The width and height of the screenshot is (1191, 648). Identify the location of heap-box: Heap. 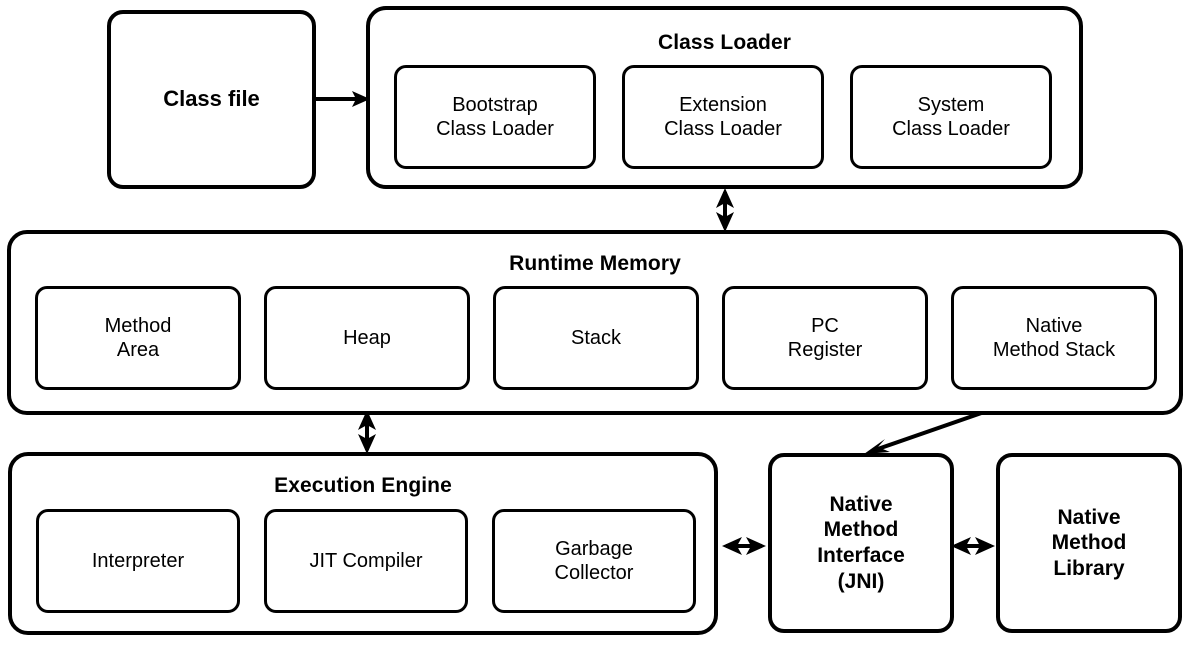
(367, 338).